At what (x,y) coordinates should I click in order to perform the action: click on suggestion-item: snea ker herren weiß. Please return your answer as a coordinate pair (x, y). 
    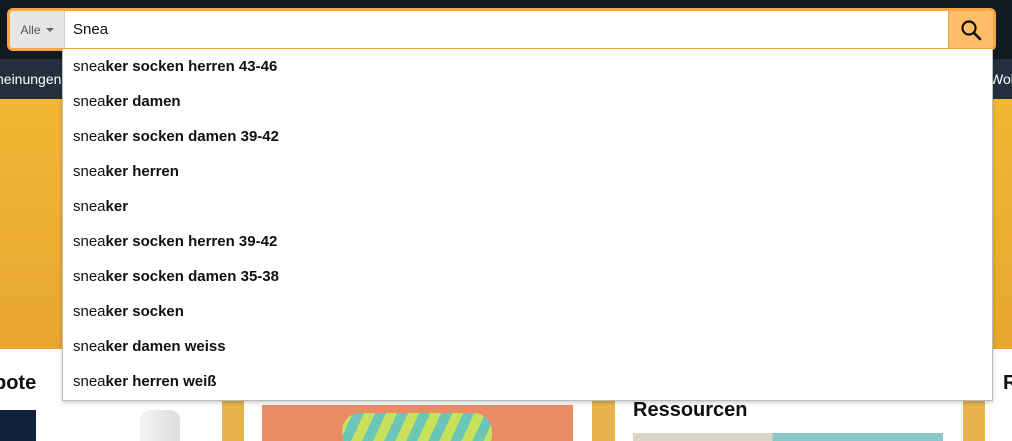
    Looking at the image, I should click on (527, 381).